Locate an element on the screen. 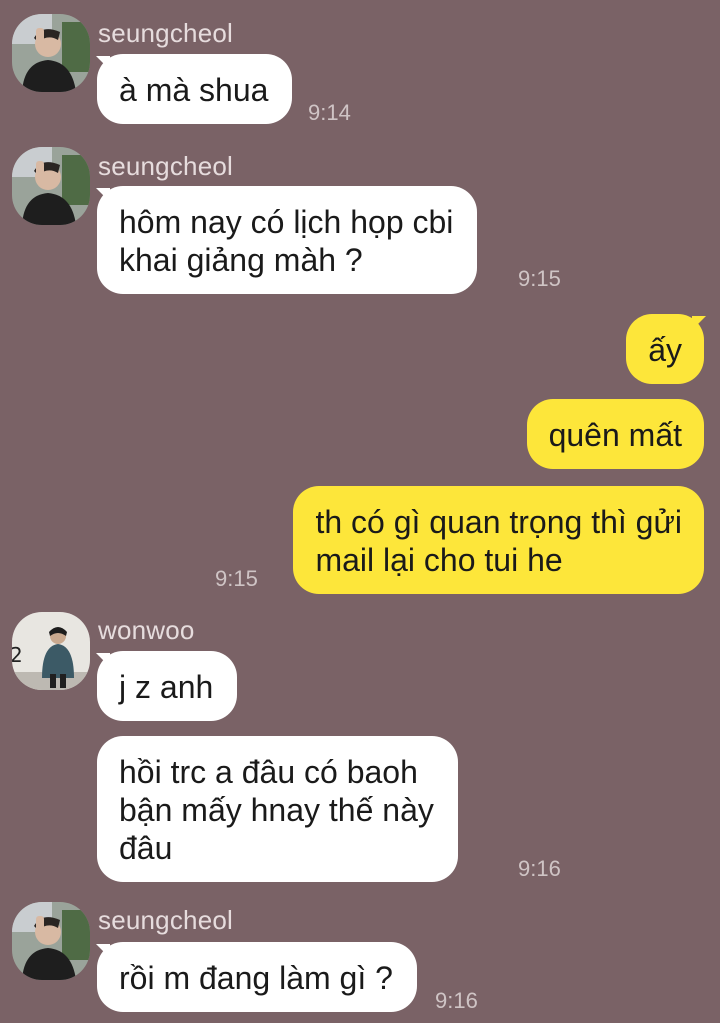 Image resolution: width=720 pixels, height=1023 pixels. message-bubble-incoming: j z anh is located at coordinates (167, 686).